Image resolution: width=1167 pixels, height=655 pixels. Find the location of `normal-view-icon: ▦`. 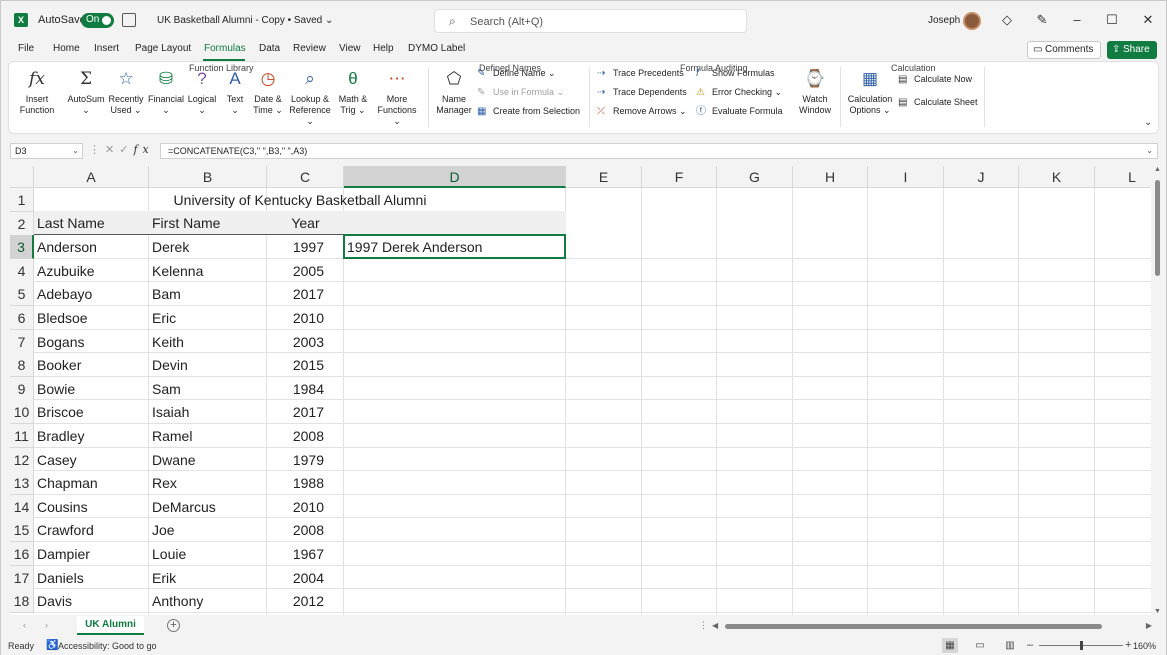

normal-view-icon: ▦ is located at coordinates (950, 645).